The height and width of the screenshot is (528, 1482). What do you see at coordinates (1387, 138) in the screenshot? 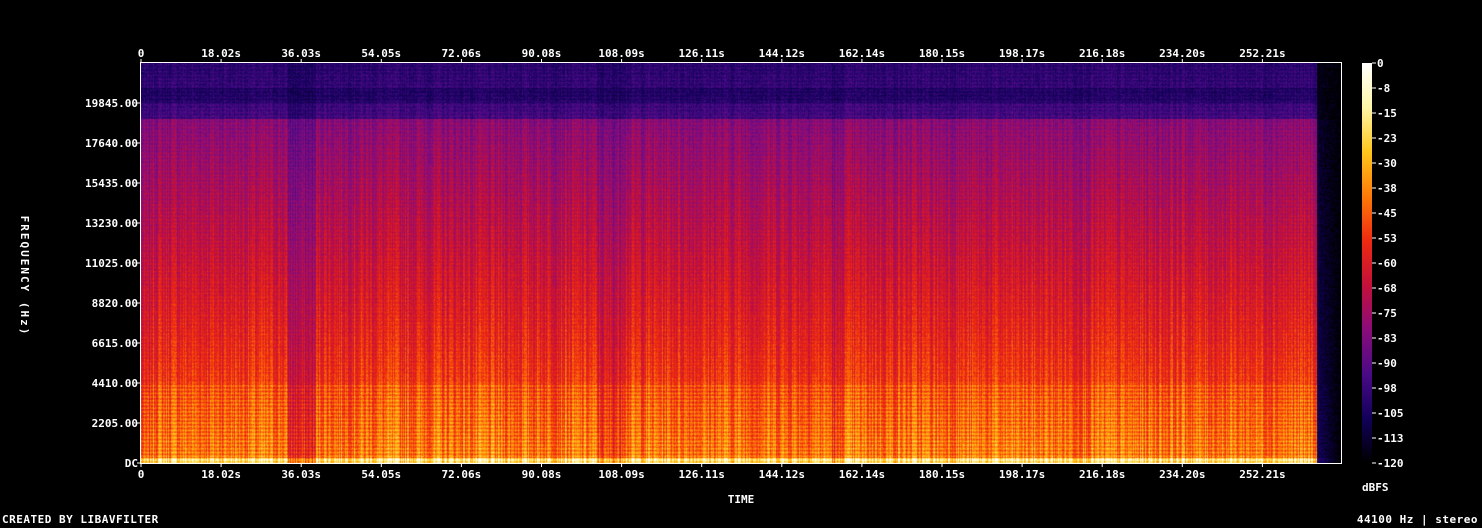
I see `colorbar-tick-label: -23` at bounding box center [1387, 138].